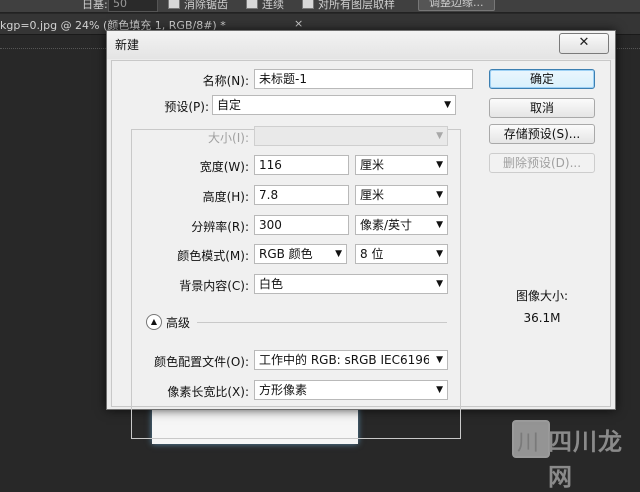  What do you see at coordinates (308, 4) in the screenshot?
I see `all-layers-checkbox` at bounding box center [308, 4].